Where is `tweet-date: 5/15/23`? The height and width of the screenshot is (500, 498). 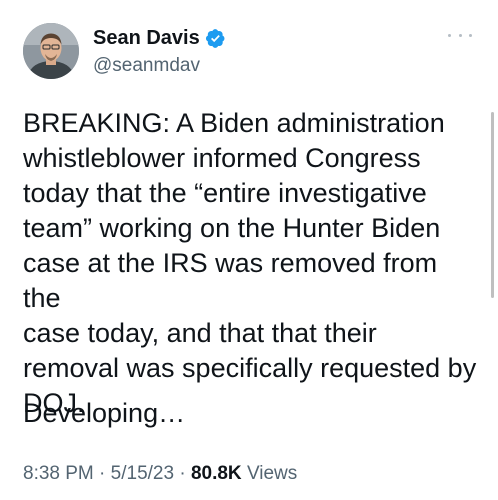
tweet-date: 5/15/23 is located at coordinates (142, 473).